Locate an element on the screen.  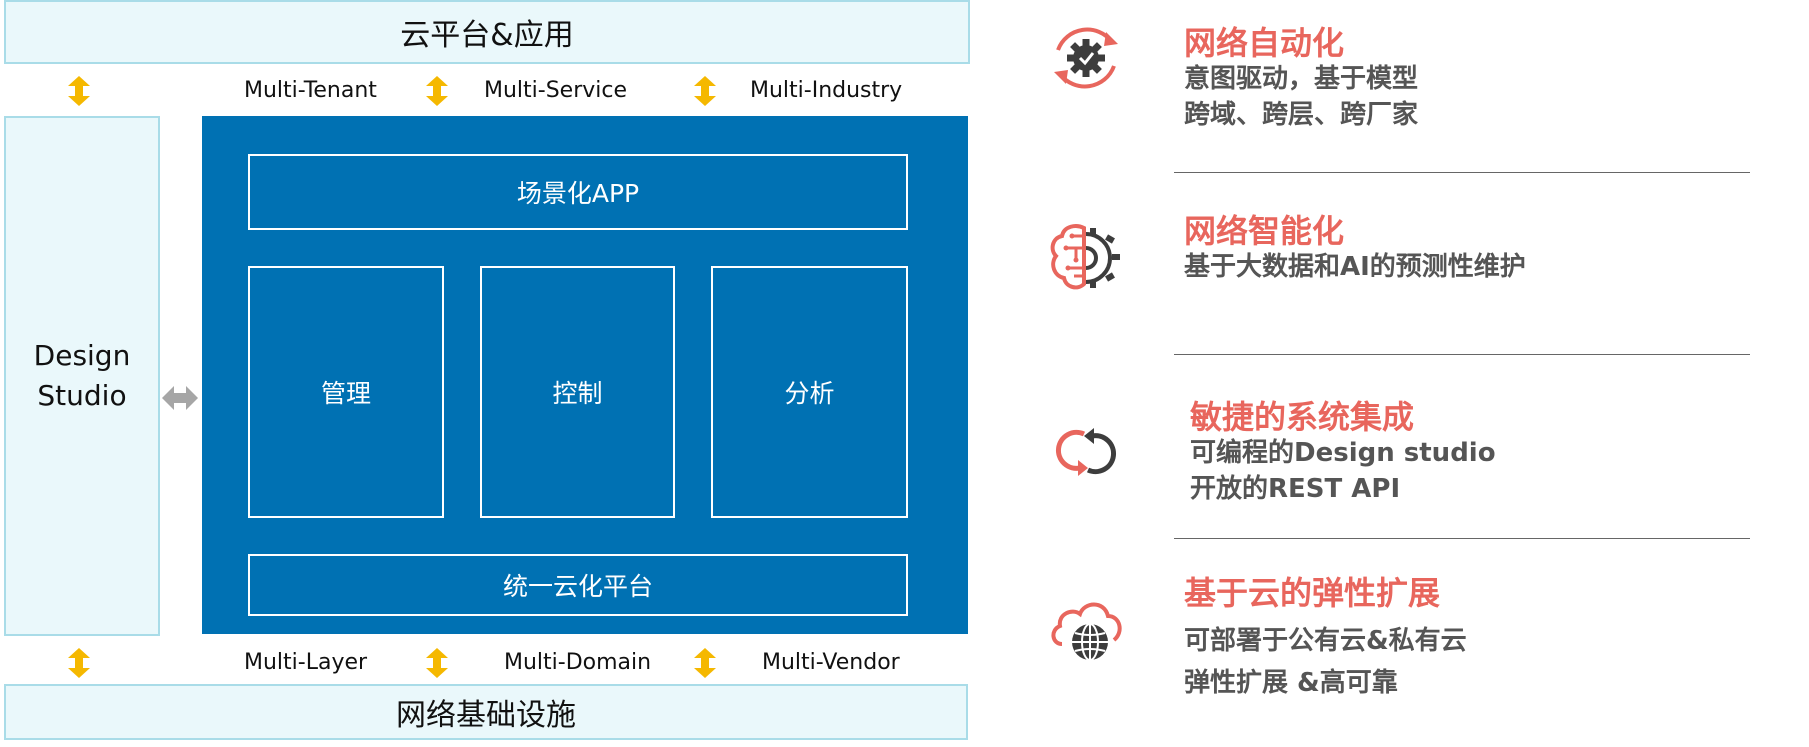
design-studio-box: Design Studio is located at coordinates (82, 376).